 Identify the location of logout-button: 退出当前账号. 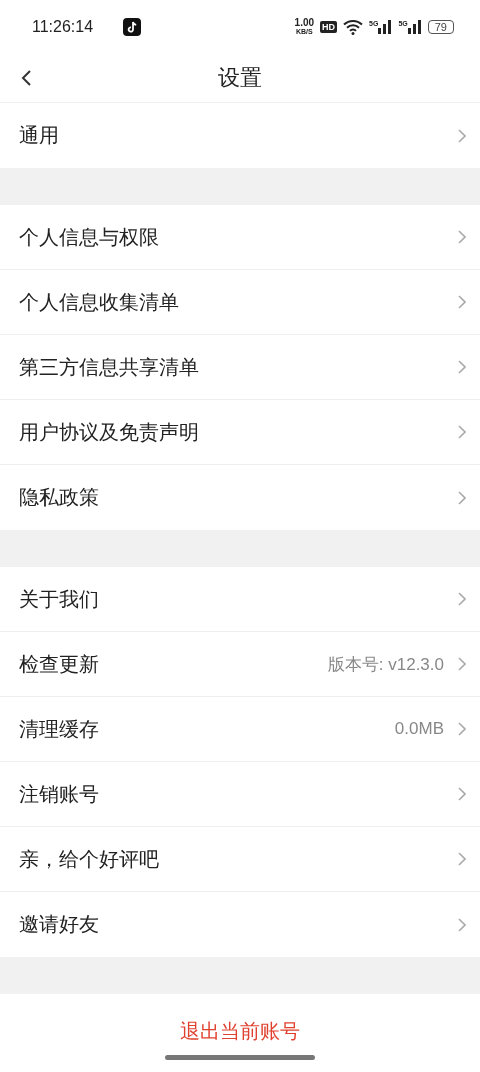
(240, 1031).